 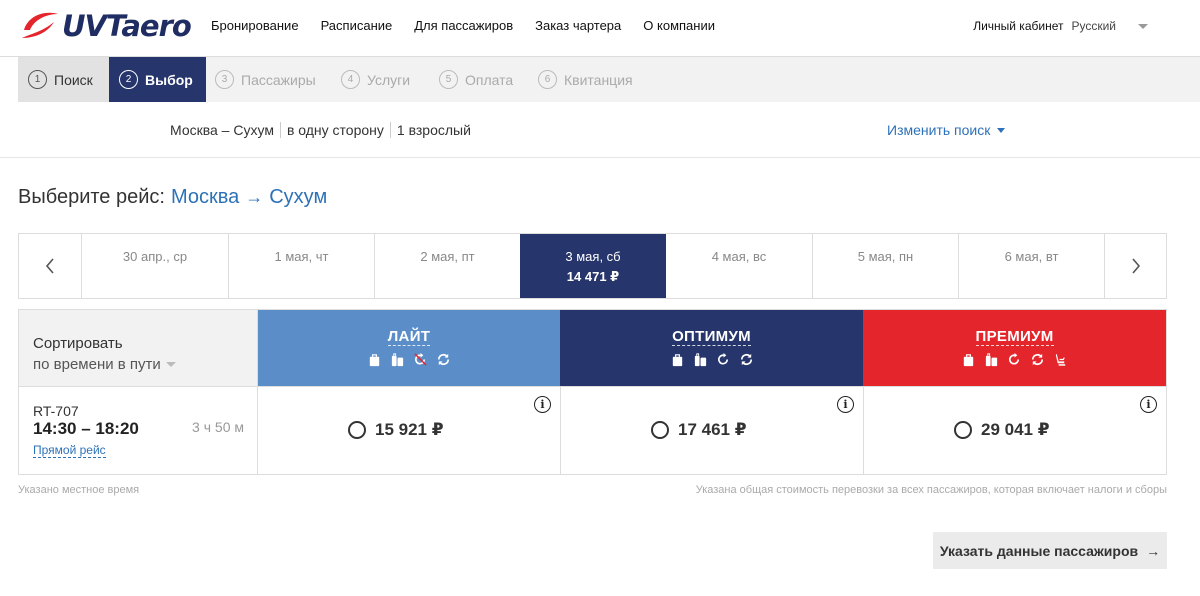 I want to click on page-title: Выберите рейс: Москва → Сухум, so click(x=172, y=197).